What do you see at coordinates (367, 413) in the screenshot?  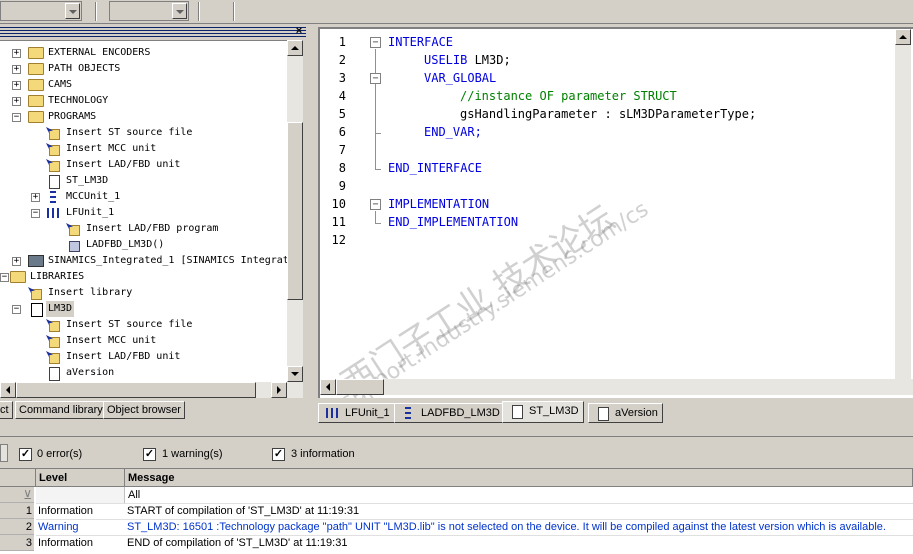 I see `tab-label: LFUnit_1` at bounding box center [367, 413].